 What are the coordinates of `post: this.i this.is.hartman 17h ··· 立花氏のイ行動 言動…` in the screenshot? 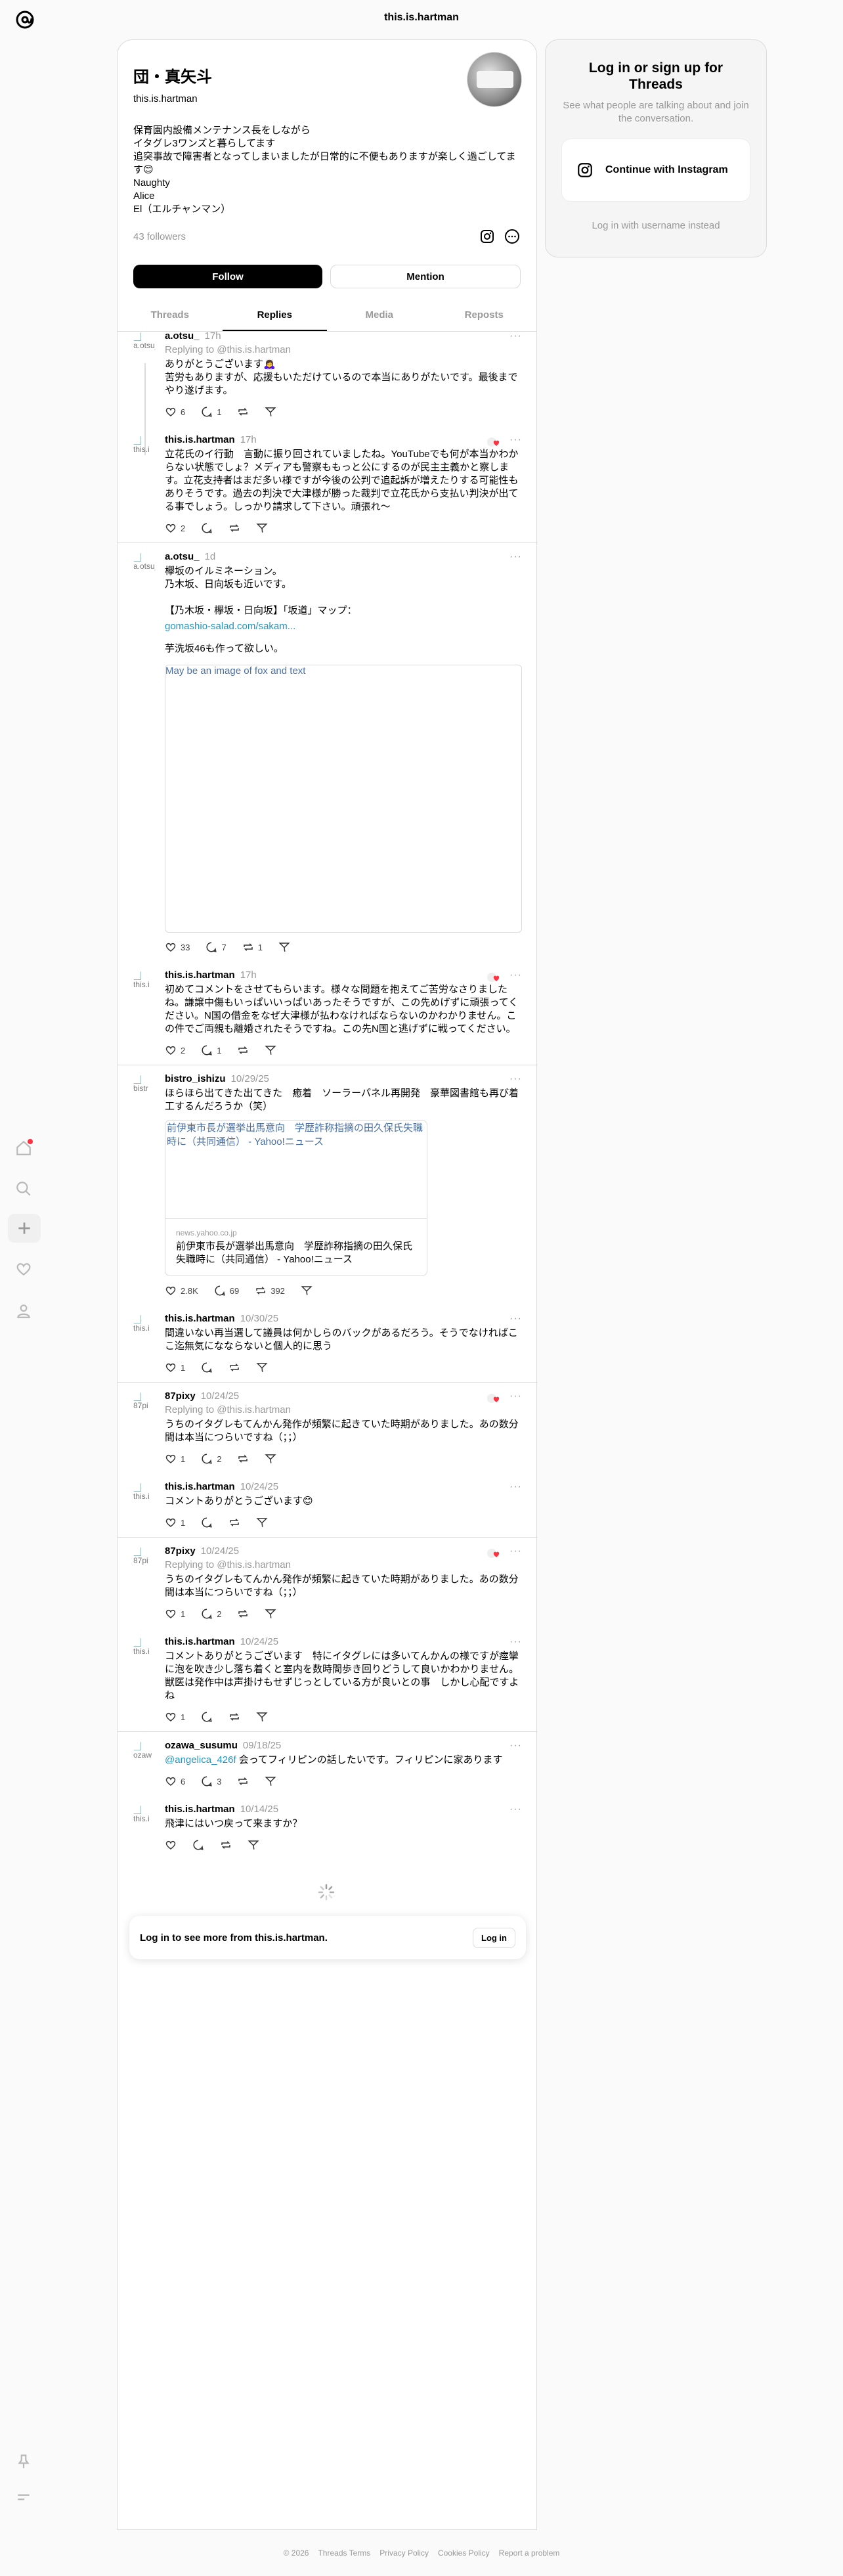 It's located at (328, 484).